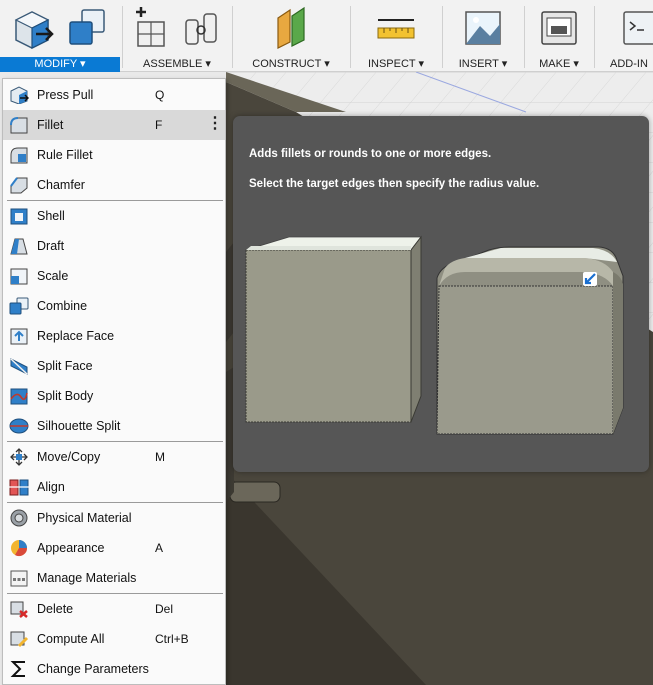 The width and height of the screenshot is (653, 685). I want to click on delete-icon, so click(19, 609).